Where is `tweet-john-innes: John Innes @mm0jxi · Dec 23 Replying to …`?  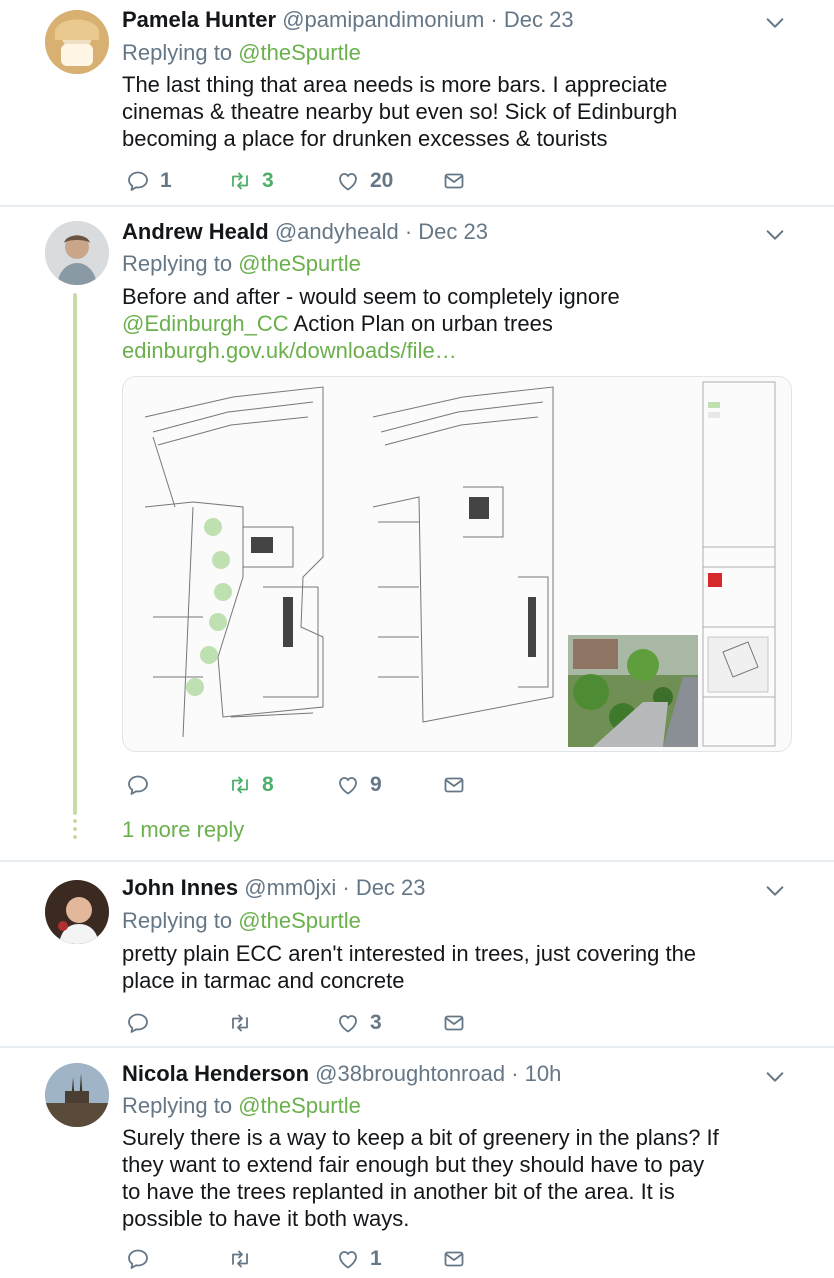 tweet-john-innes: John Innes @mm0jxi · Dec 23 Replying to … is located at coordinates (417, 954).